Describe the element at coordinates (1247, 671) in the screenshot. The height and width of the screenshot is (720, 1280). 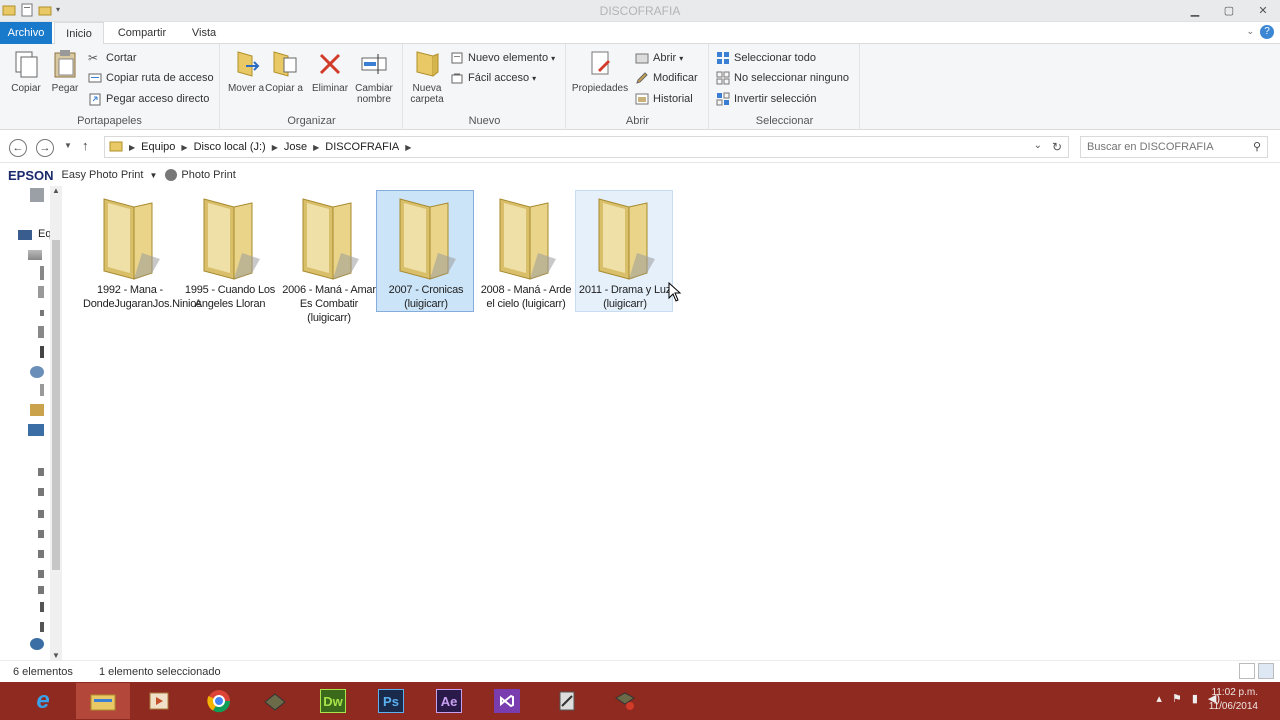
I see `details-view-icon` at that location.